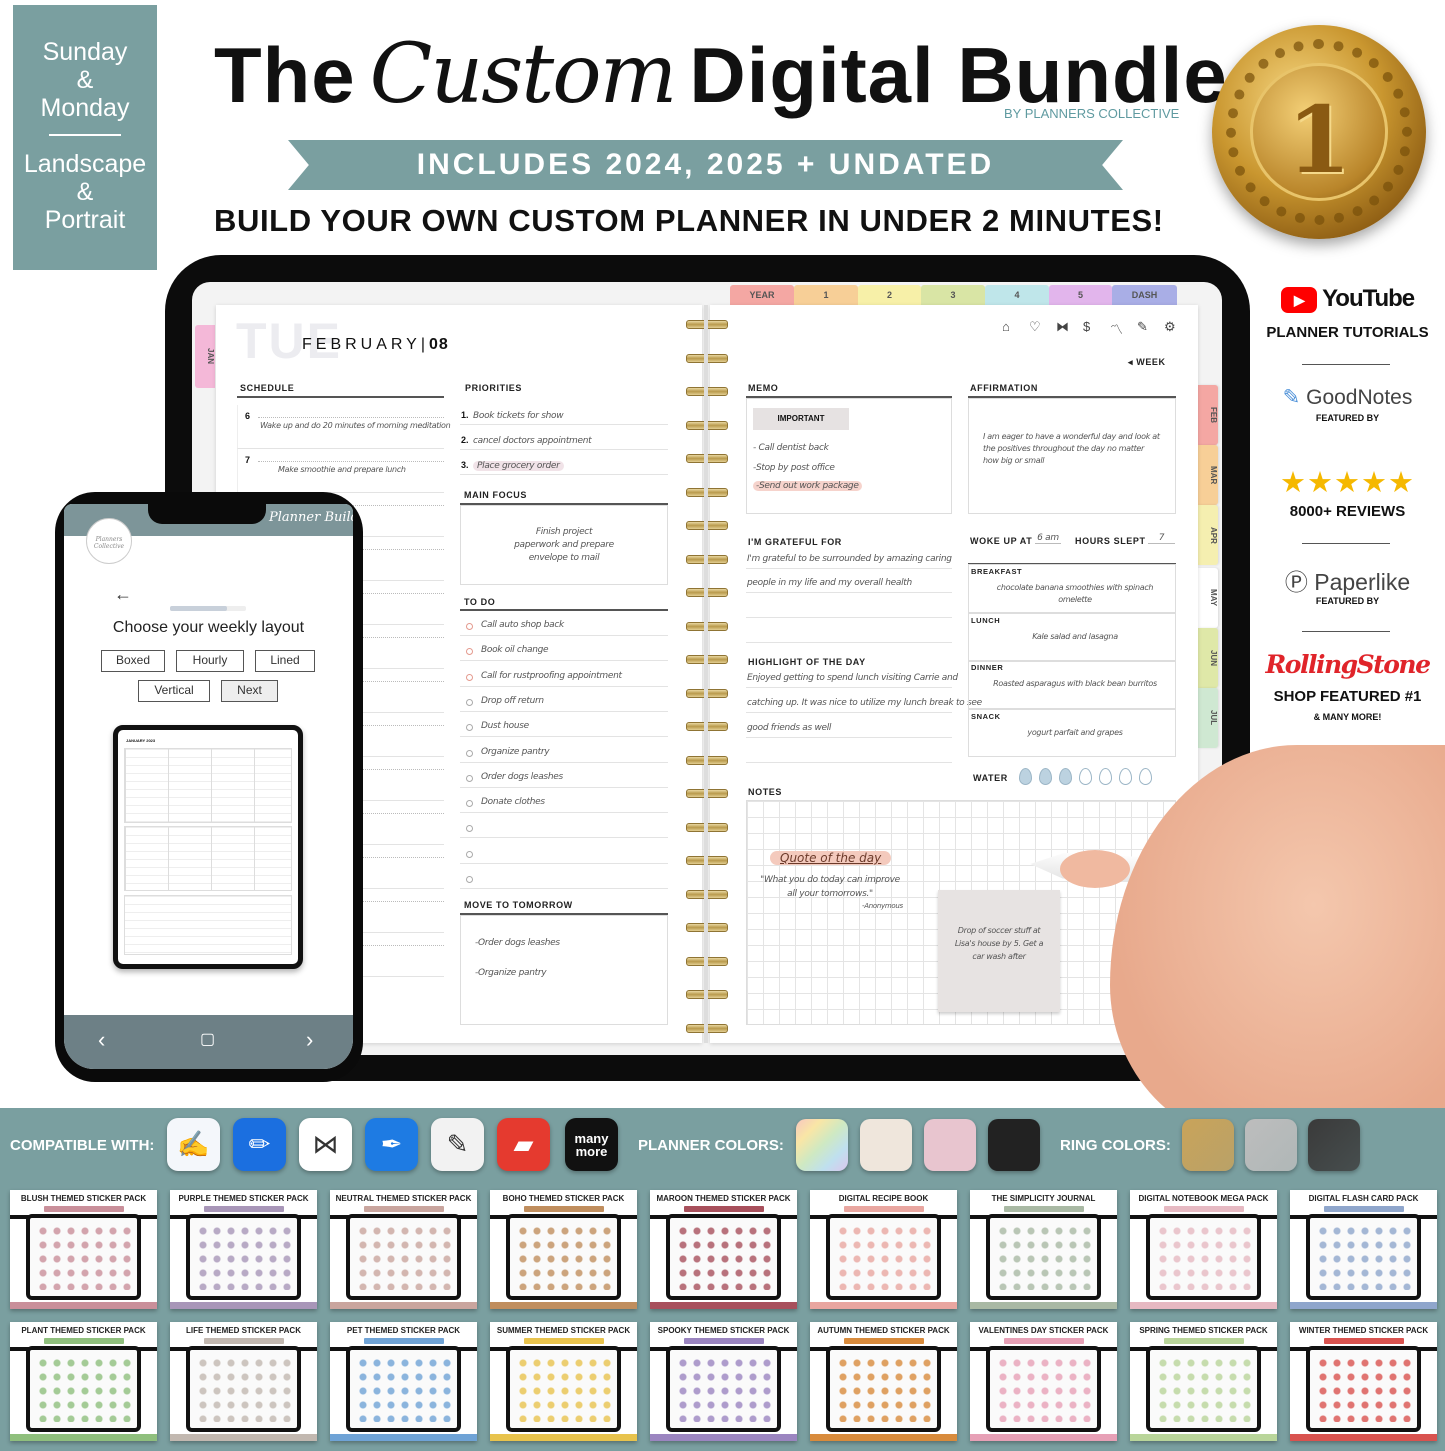 This screenshot has height=1451, width=1445. I want to click on product-tile: PURPLE THEMED STICKER PACK, so click(243, 1249).